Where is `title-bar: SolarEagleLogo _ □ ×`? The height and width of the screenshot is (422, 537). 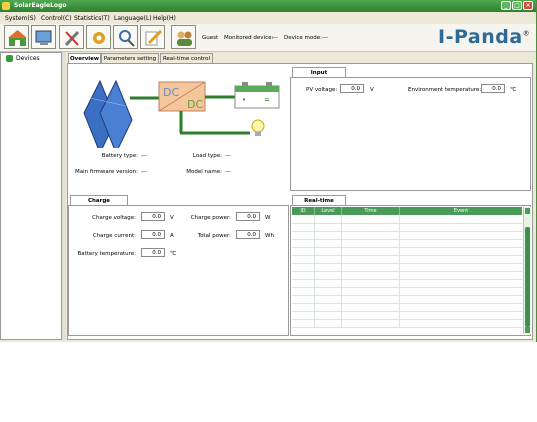 title-bar: SolarEagleLogo _ □ × is located at coordinates (268, 6).